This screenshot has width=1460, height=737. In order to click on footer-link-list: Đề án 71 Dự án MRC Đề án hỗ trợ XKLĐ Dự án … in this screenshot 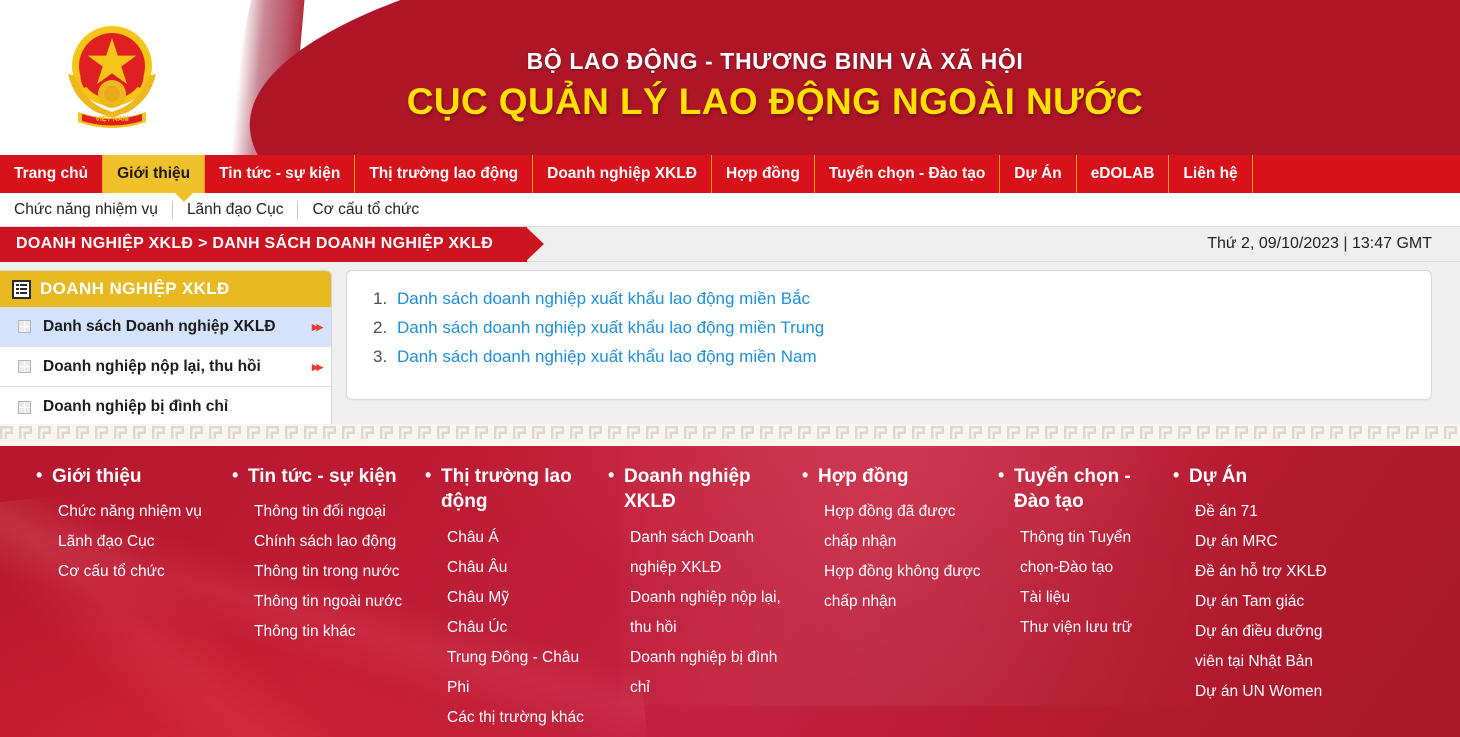, I will do `click(1264, 602)`.